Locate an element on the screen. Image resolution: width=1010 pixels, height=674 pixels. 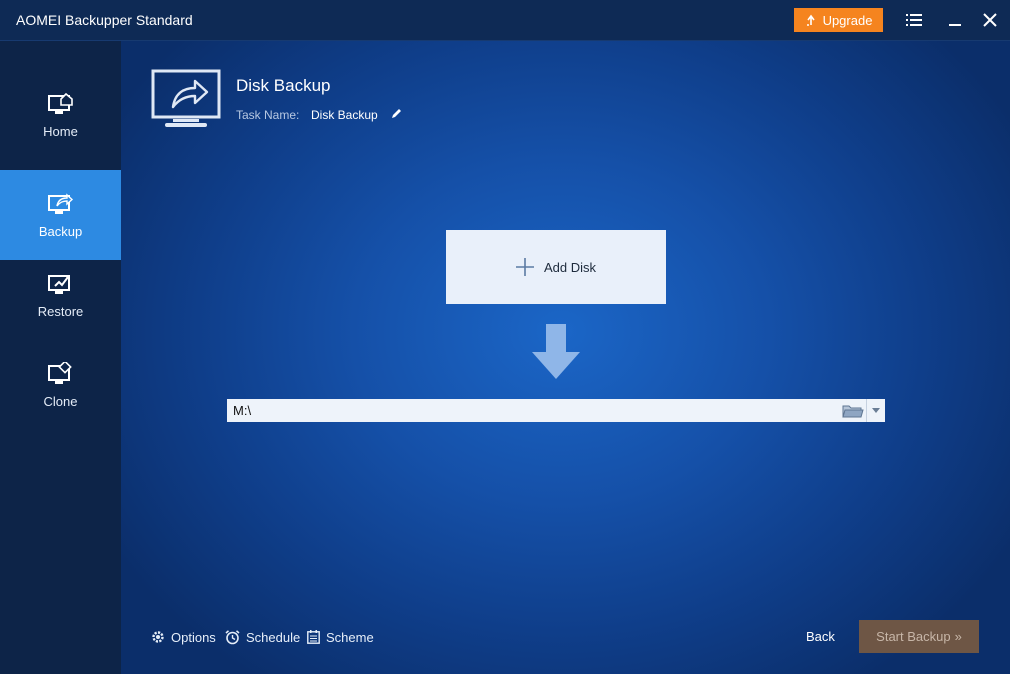
disk-backup-header-icon is located at coordinates (186, 98).